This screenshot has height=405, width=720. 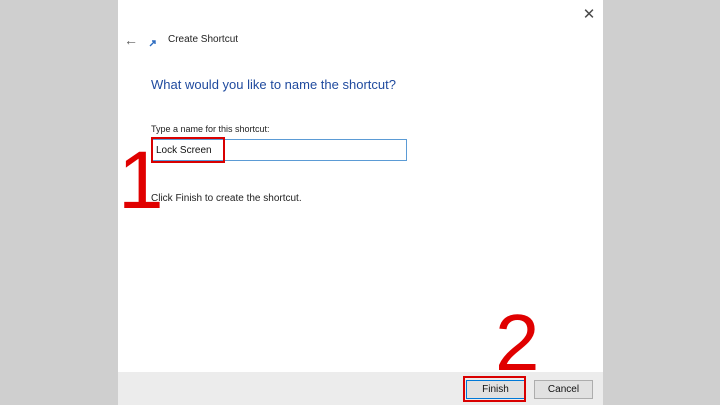 What do you see at coordinates (226, 198) in the screenshot?
I see `instruction-text: Click Finish to create the shortcut.` at bounding box center [226, 198].